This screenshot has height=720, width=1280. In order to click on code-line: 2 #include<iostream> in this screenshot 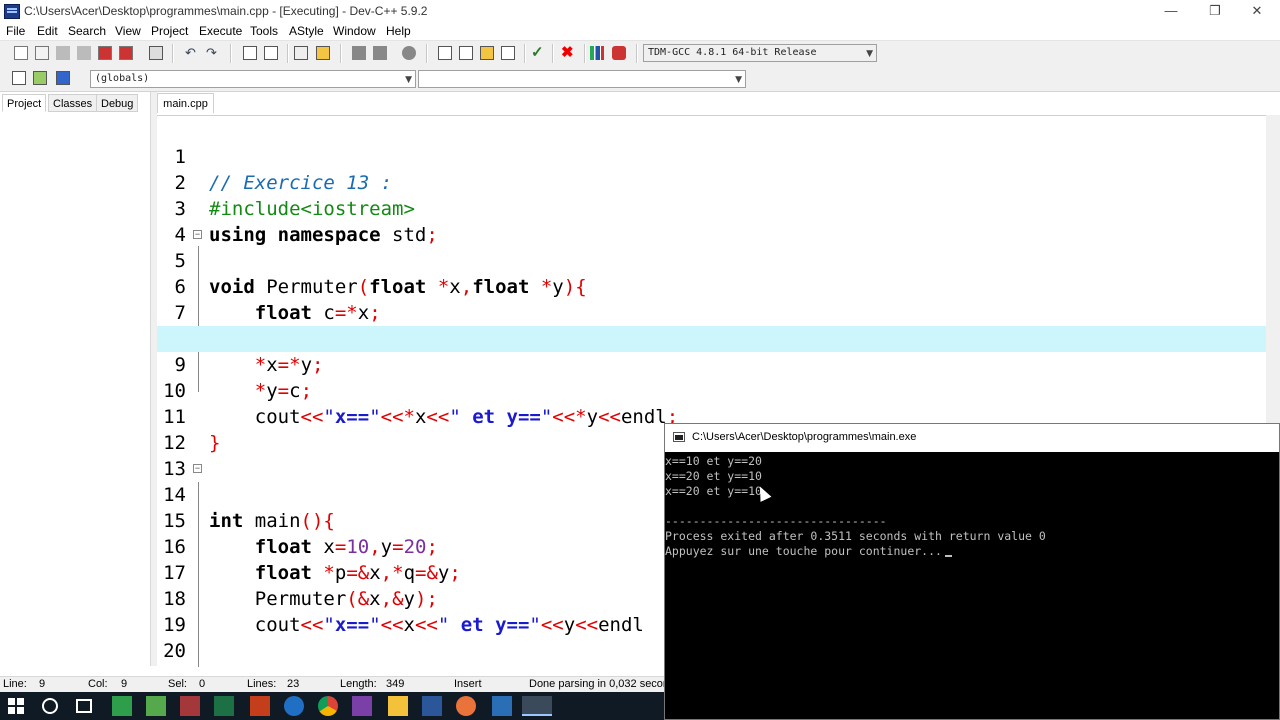, I will do `click(711, 182)`.